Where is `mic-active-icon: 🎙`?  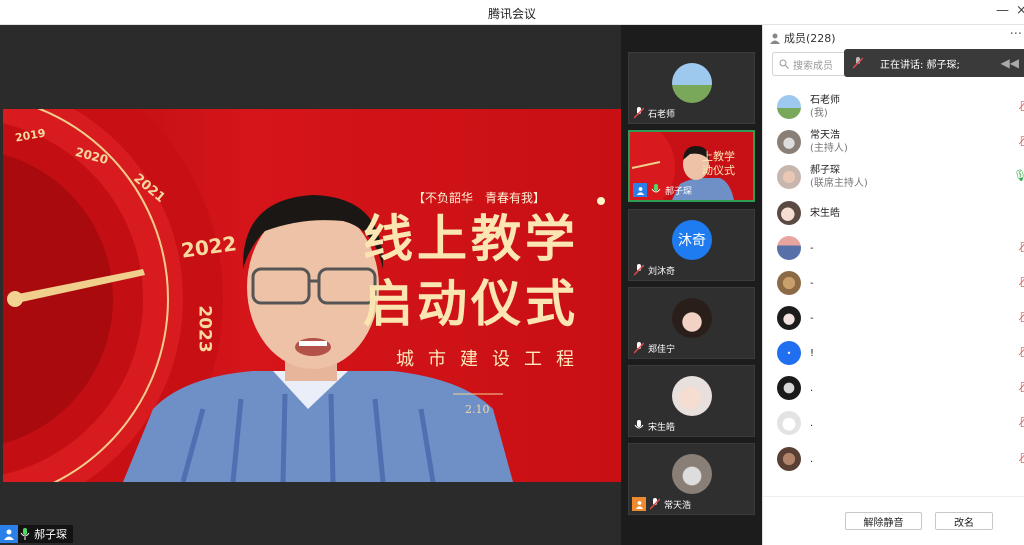 mic-active-icon: 🎙 is located at coordinates (1018, 175).